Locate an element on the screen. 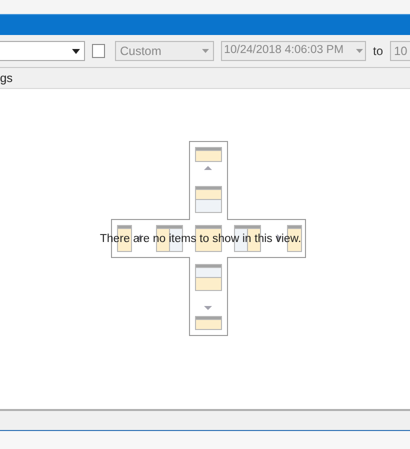  to-label: to is located at coordinates (377, 51).